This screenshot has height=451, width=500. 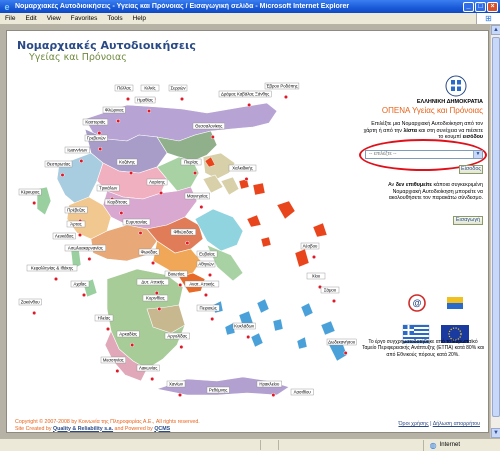 I want to click on prefecture-name: Μεσσηνίας, so click(x=113, y=360).